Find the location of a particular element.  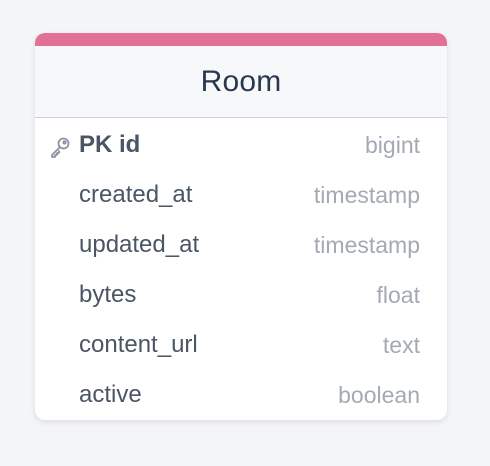

field-row-id: PK id bigint is located at coordinates (241, 145).